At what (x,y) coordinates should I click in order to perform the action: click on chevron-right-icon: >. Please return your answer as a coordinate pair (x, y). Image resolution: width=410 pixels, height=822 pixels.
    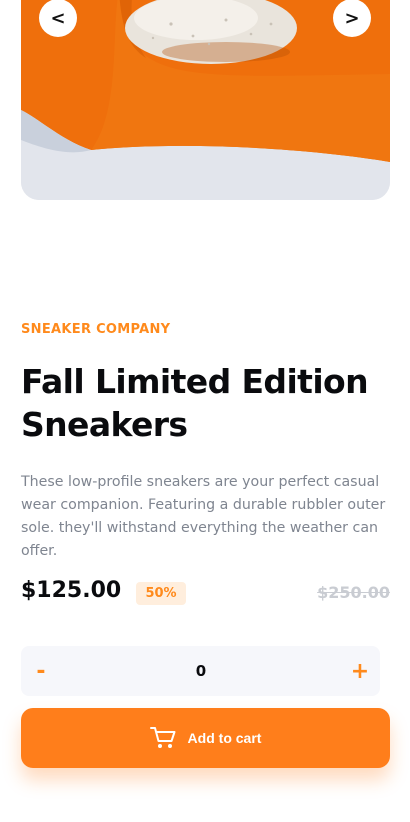
    Looking at the image, I should click on (352, 18).